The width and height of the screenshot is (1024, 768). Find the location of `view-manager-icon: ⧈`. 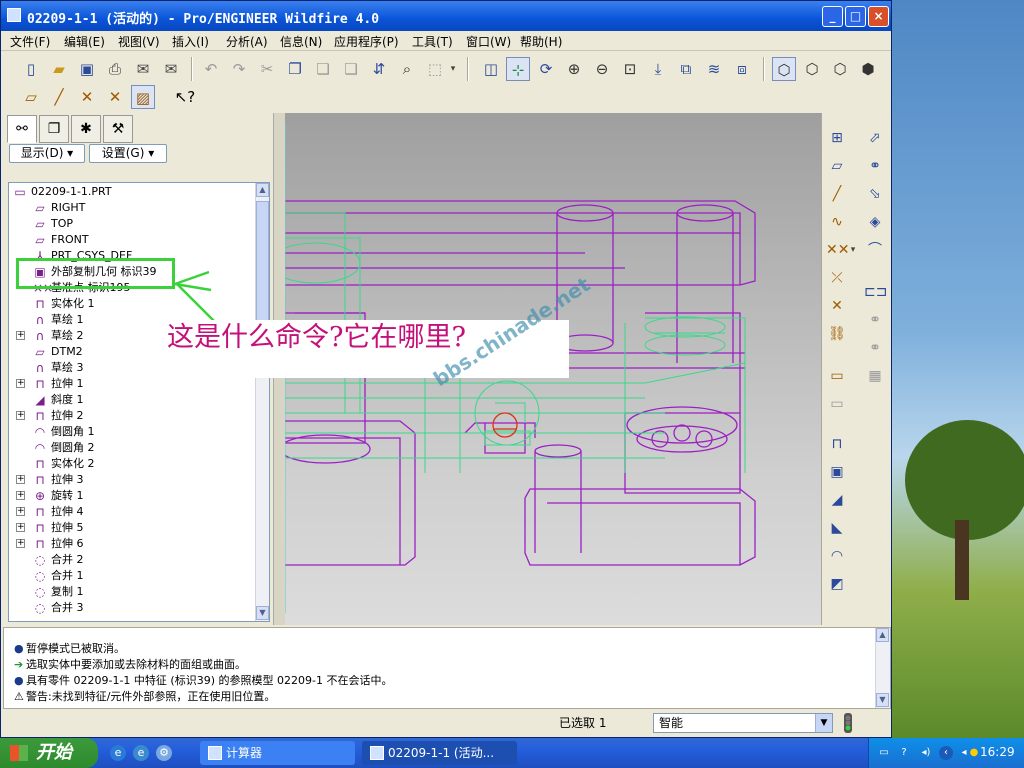

view-manager-icon: ⧈ is located at coordinates (742, 69).